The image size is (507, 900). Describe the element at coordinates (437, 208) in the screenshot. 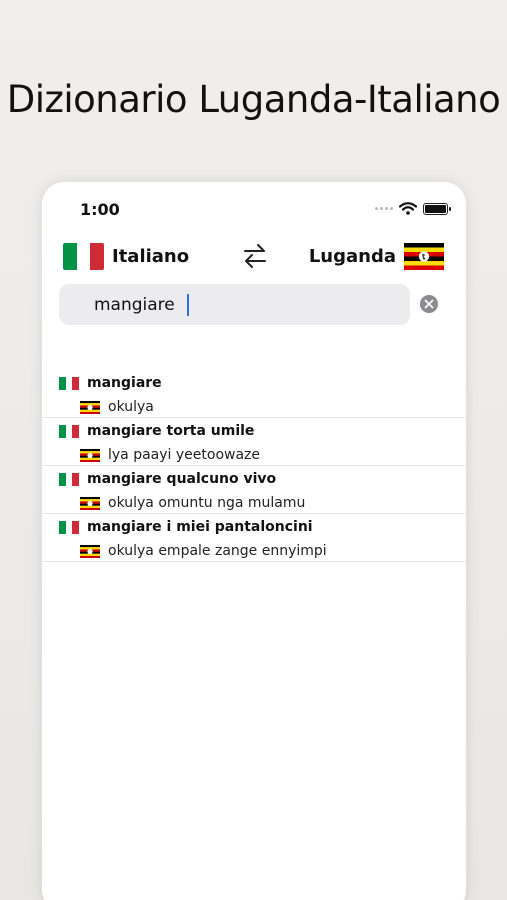

I see `battery-icon` at that location.